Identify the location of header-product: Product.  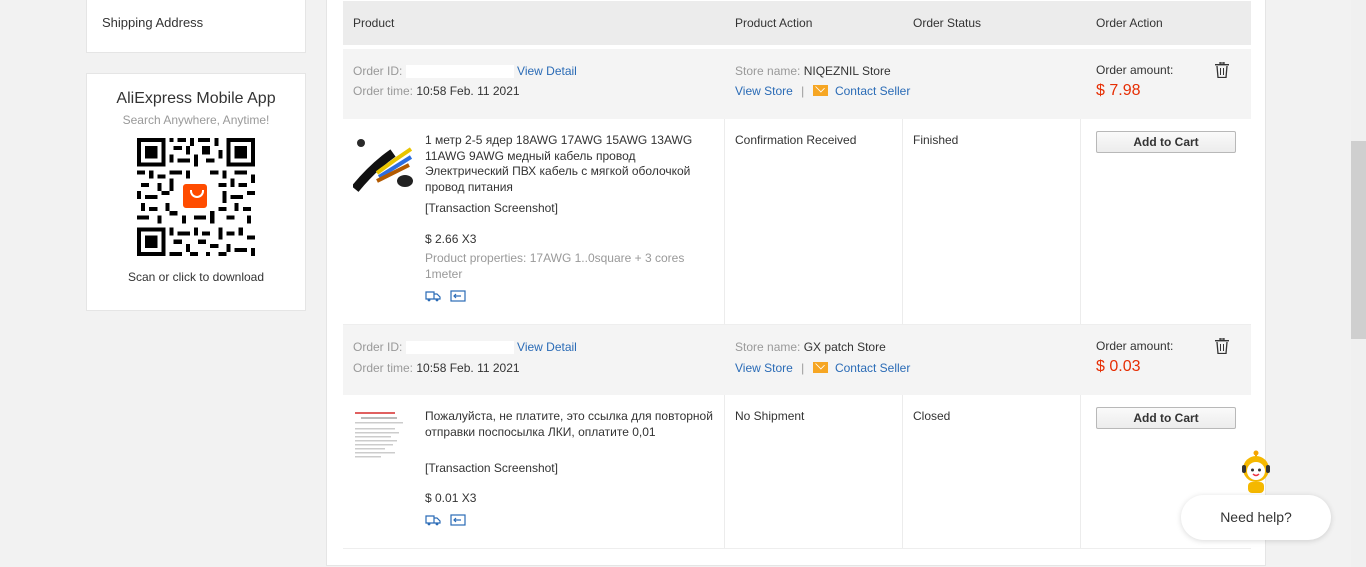
(374, 23).